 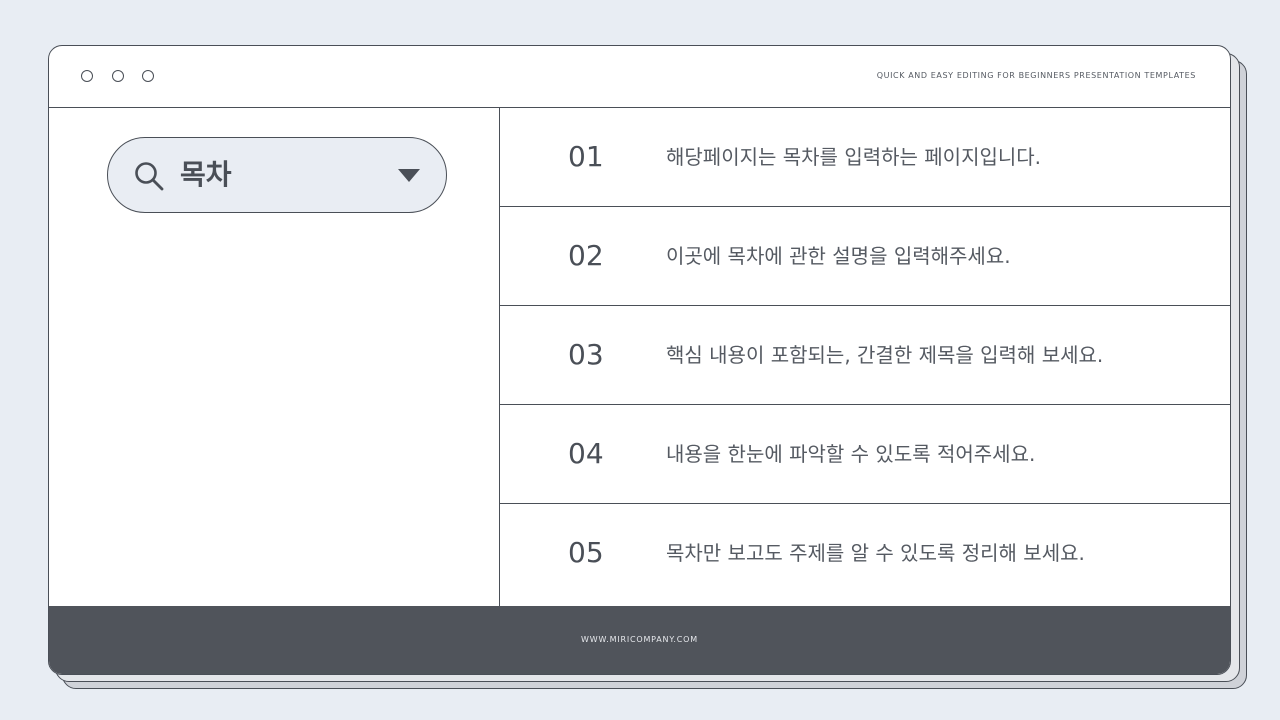 I want to click on toc-item-3: 03 핵심 내용이 포함되는, 간결한 제목을 입력해 보세요., so click(x=865, y=355).